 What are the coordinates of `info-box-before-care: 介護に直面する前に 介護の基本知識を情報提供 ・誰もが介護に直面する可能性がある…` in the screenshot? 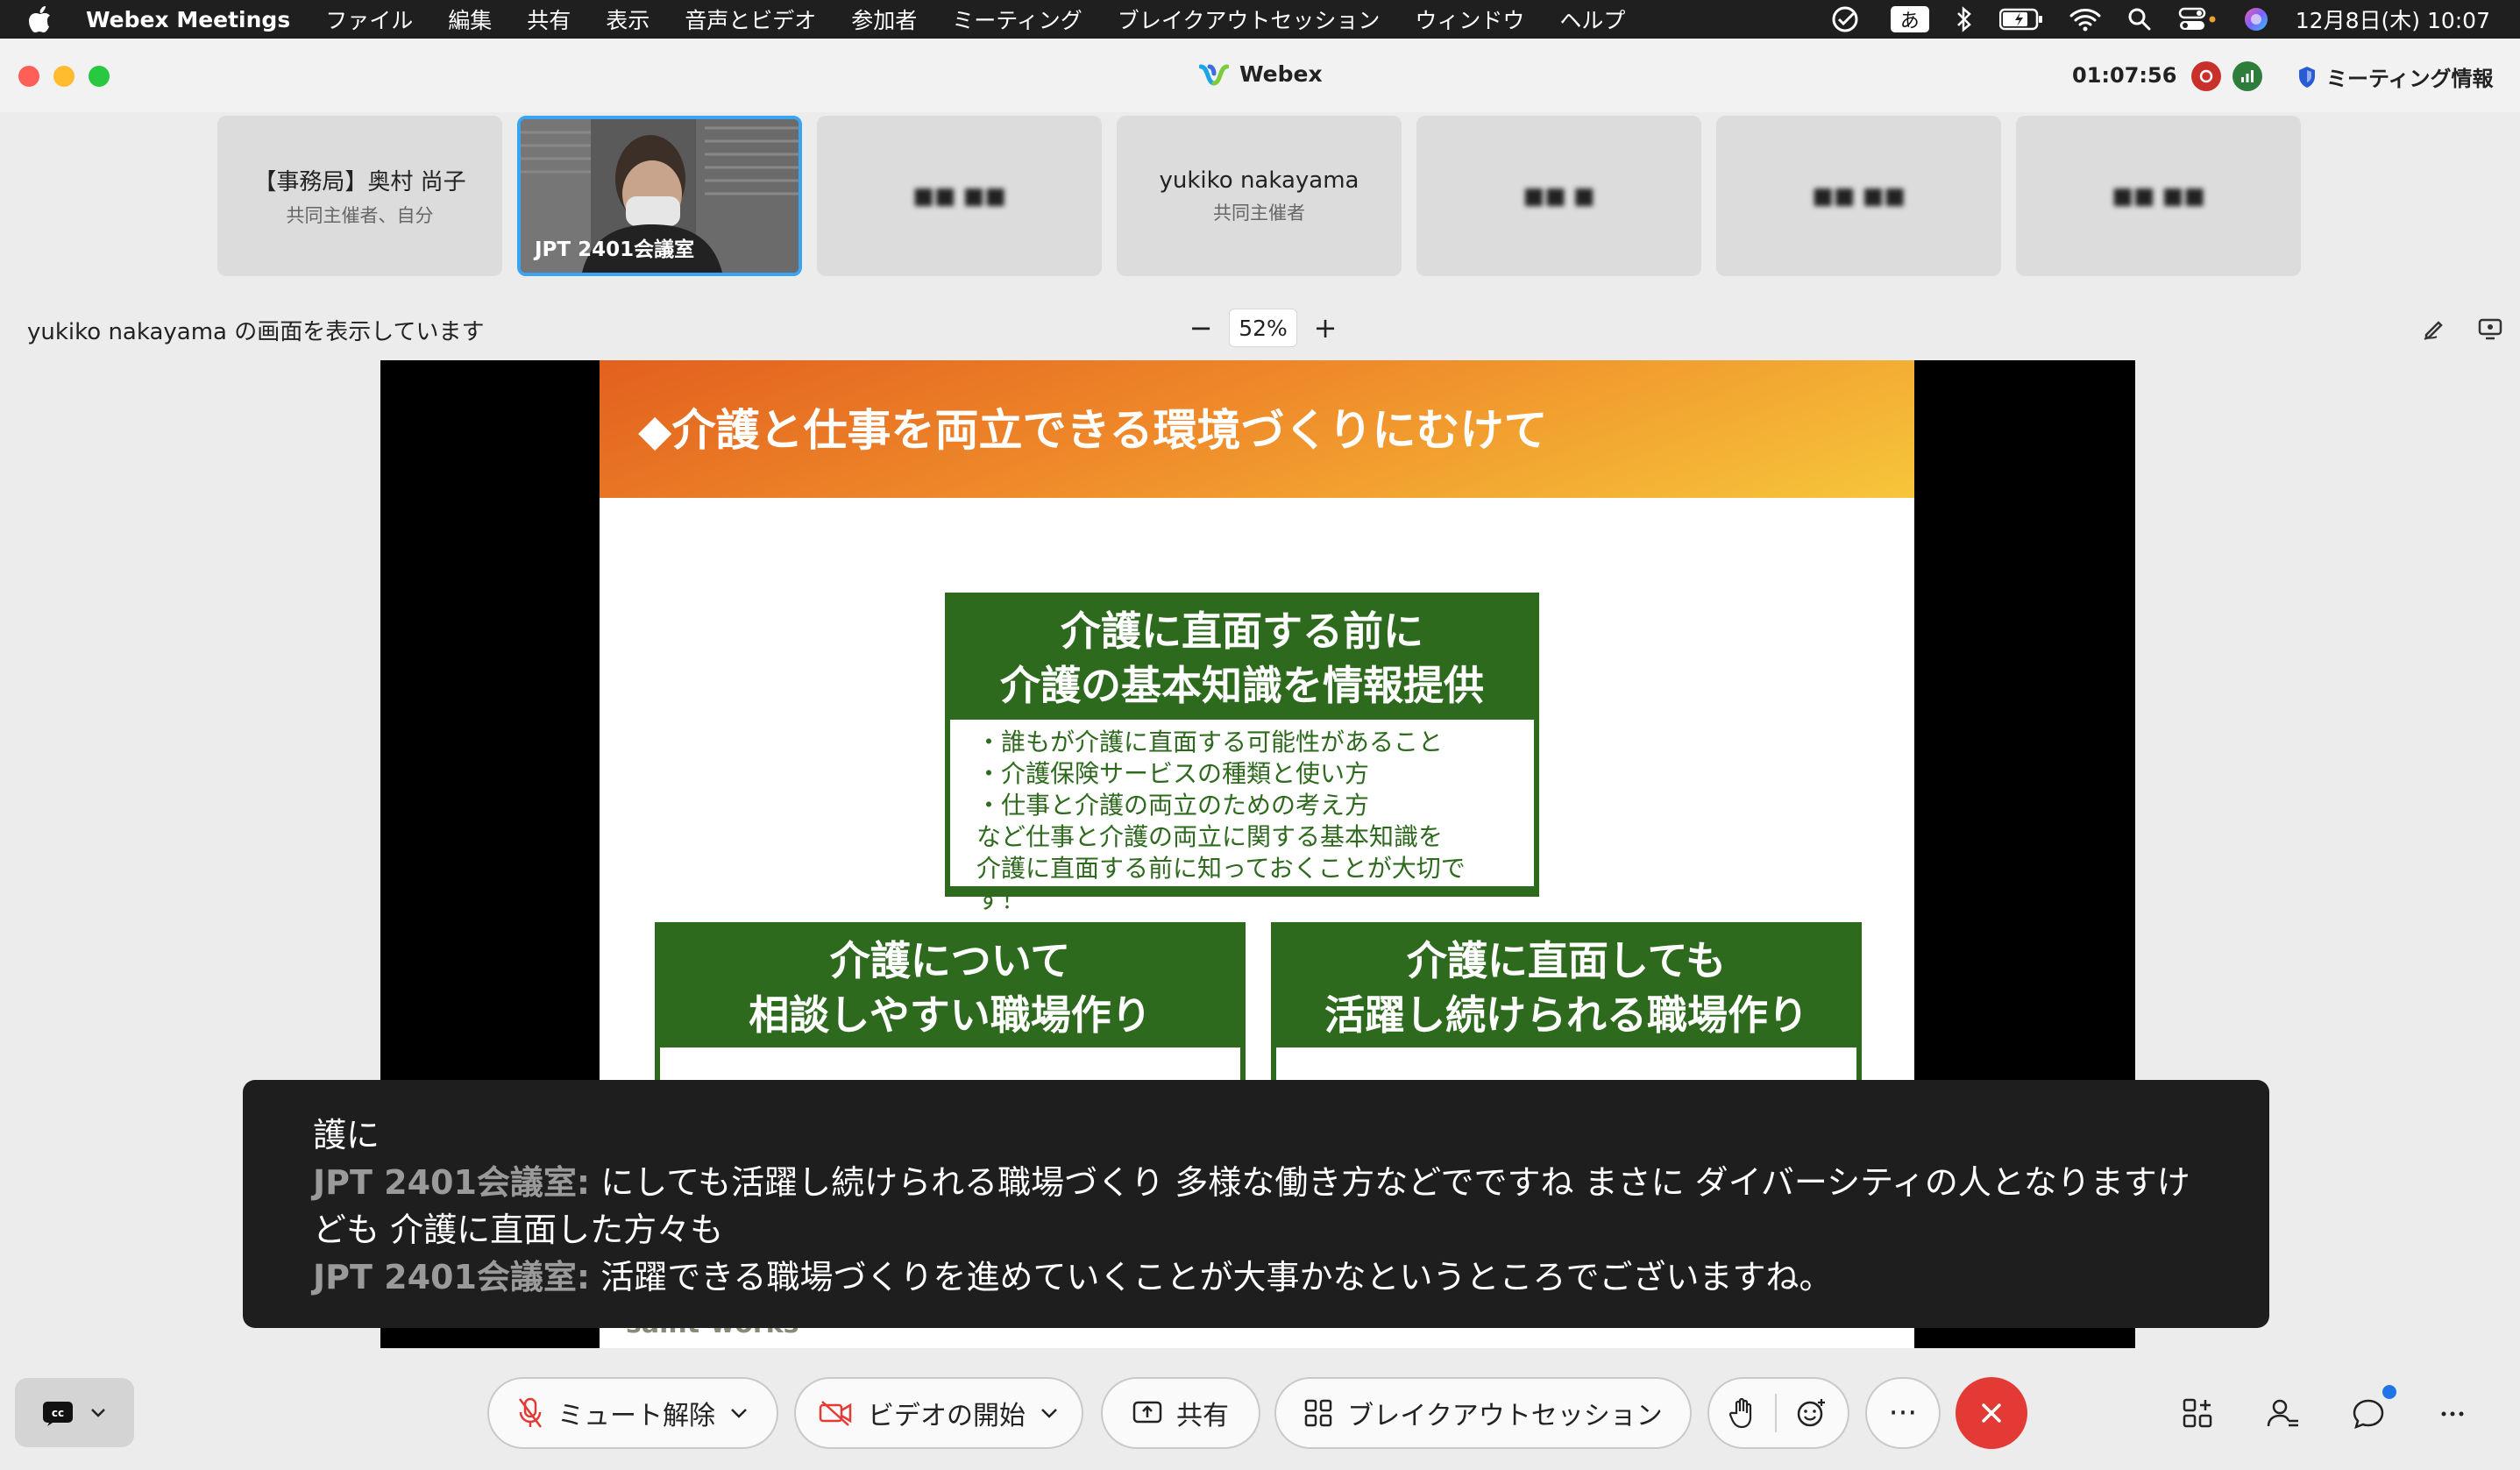 It's located at (1242, 753).